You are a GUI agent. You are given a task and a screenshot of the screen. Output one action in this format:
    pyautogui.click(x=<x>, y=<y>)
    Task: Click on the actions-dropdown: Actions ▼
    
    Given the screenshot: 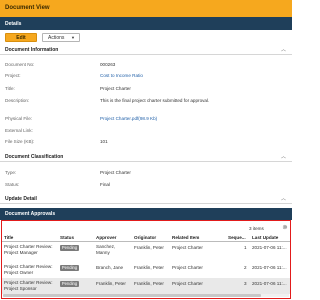 What is the action you would take?
    pyautogui.click(x=61, y=37)
    